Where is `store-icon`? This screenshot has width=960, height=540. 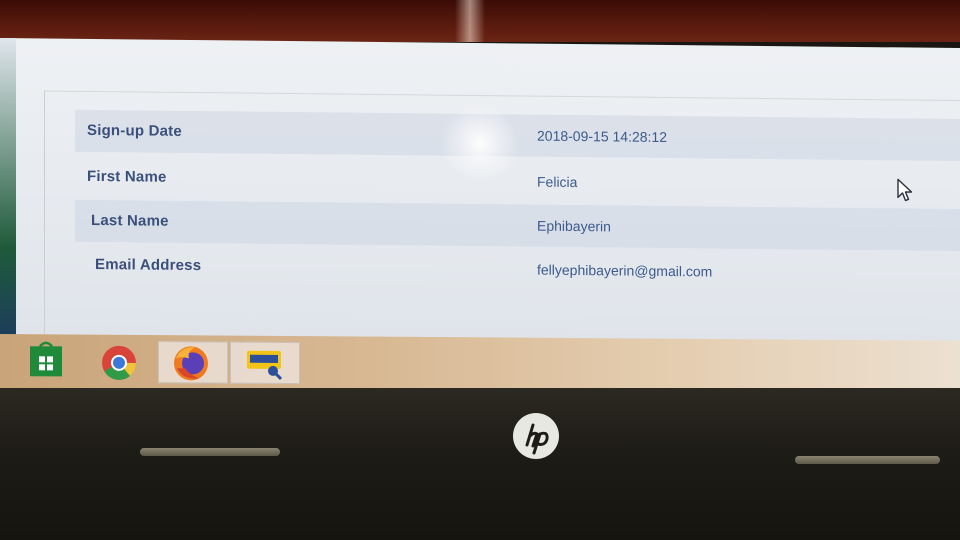 store-icon is located at coordinates (46, 359).